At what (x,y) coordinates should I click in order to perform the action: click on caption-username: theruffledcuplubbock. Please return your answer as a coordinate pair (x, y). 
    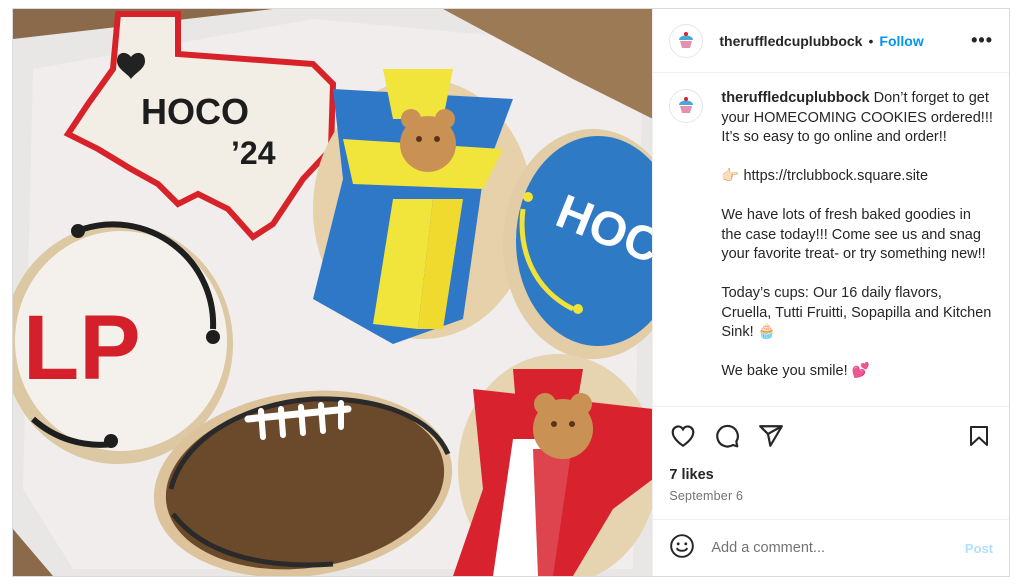
    Looking at the image, I should click on (795, 98).